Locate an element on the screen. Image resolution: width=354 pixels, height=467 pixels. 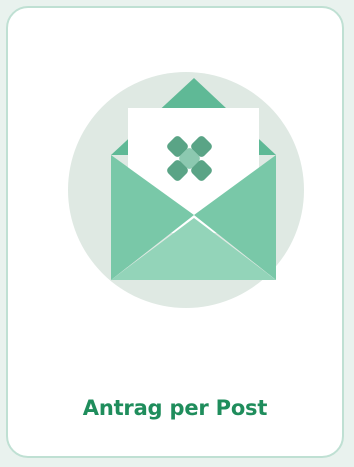
card-label: Antrag per Post is located at coordinates (175, 408).